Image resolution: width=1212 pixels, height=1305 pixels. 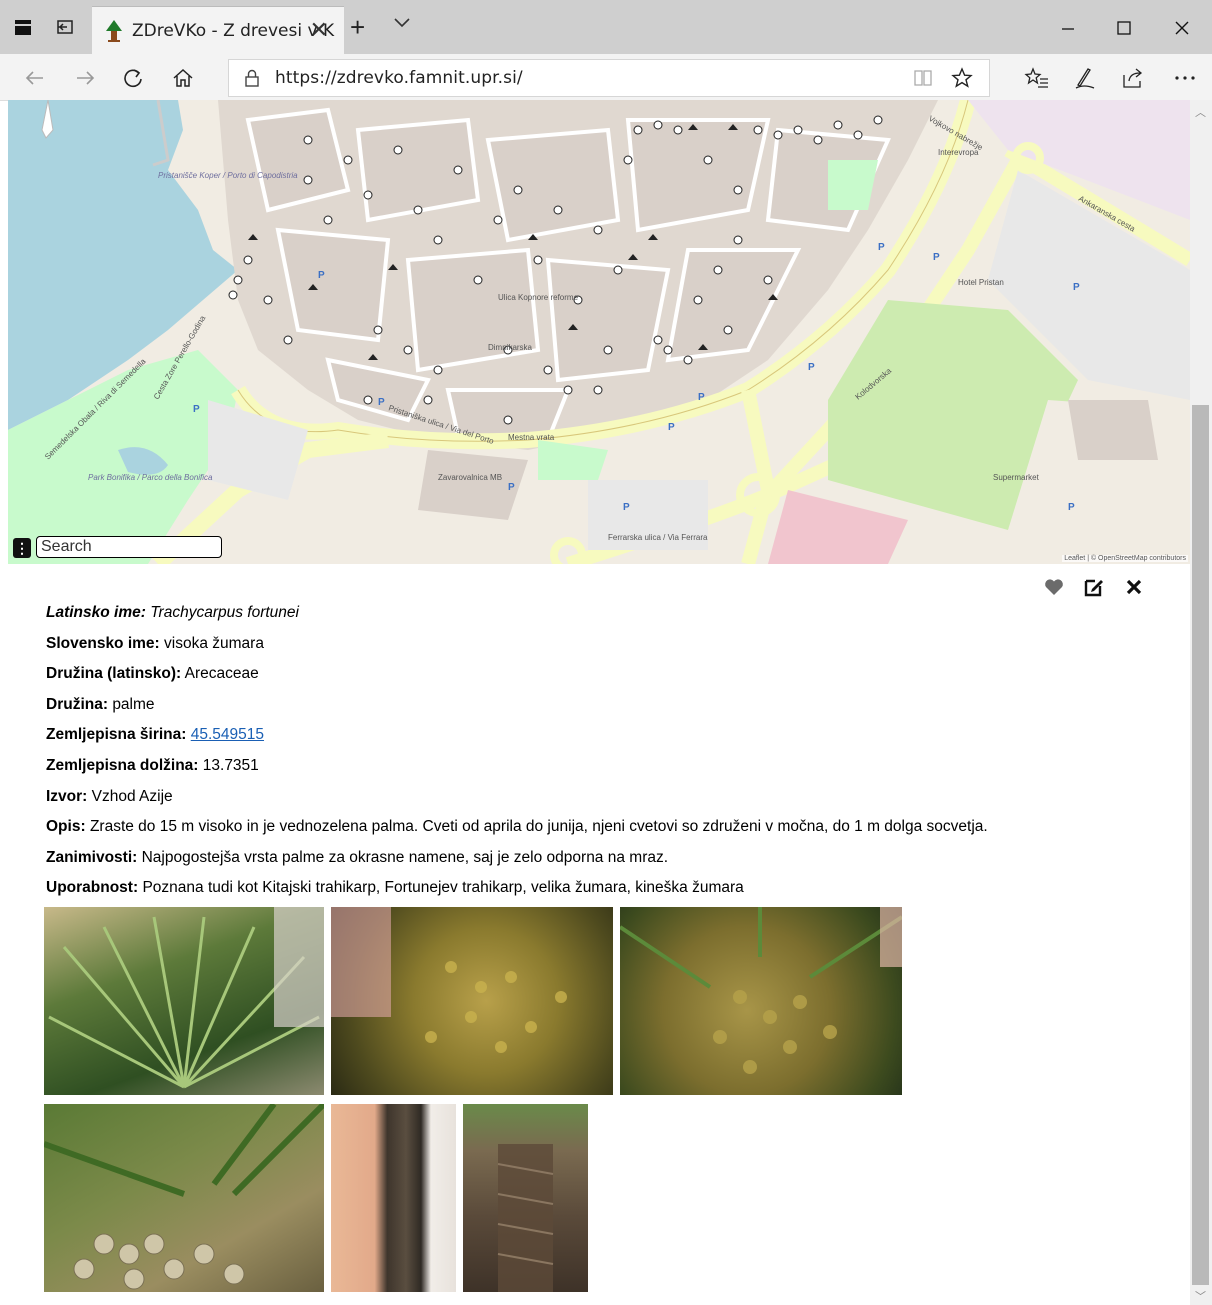 I want to click on palm-berries-image, so click(x=184, y=1197).